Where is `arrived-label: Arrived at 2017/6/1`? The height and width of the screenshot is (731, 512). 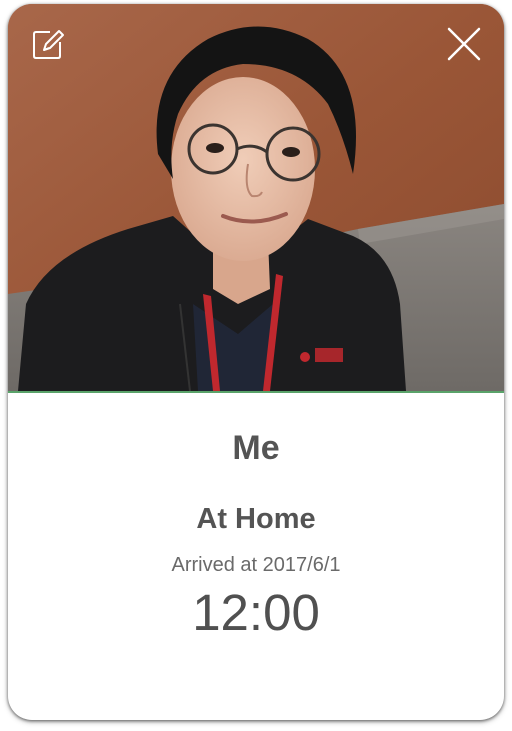 arrived-label: Arrived at 2017/6/1 is located at coordinates (256, 565).